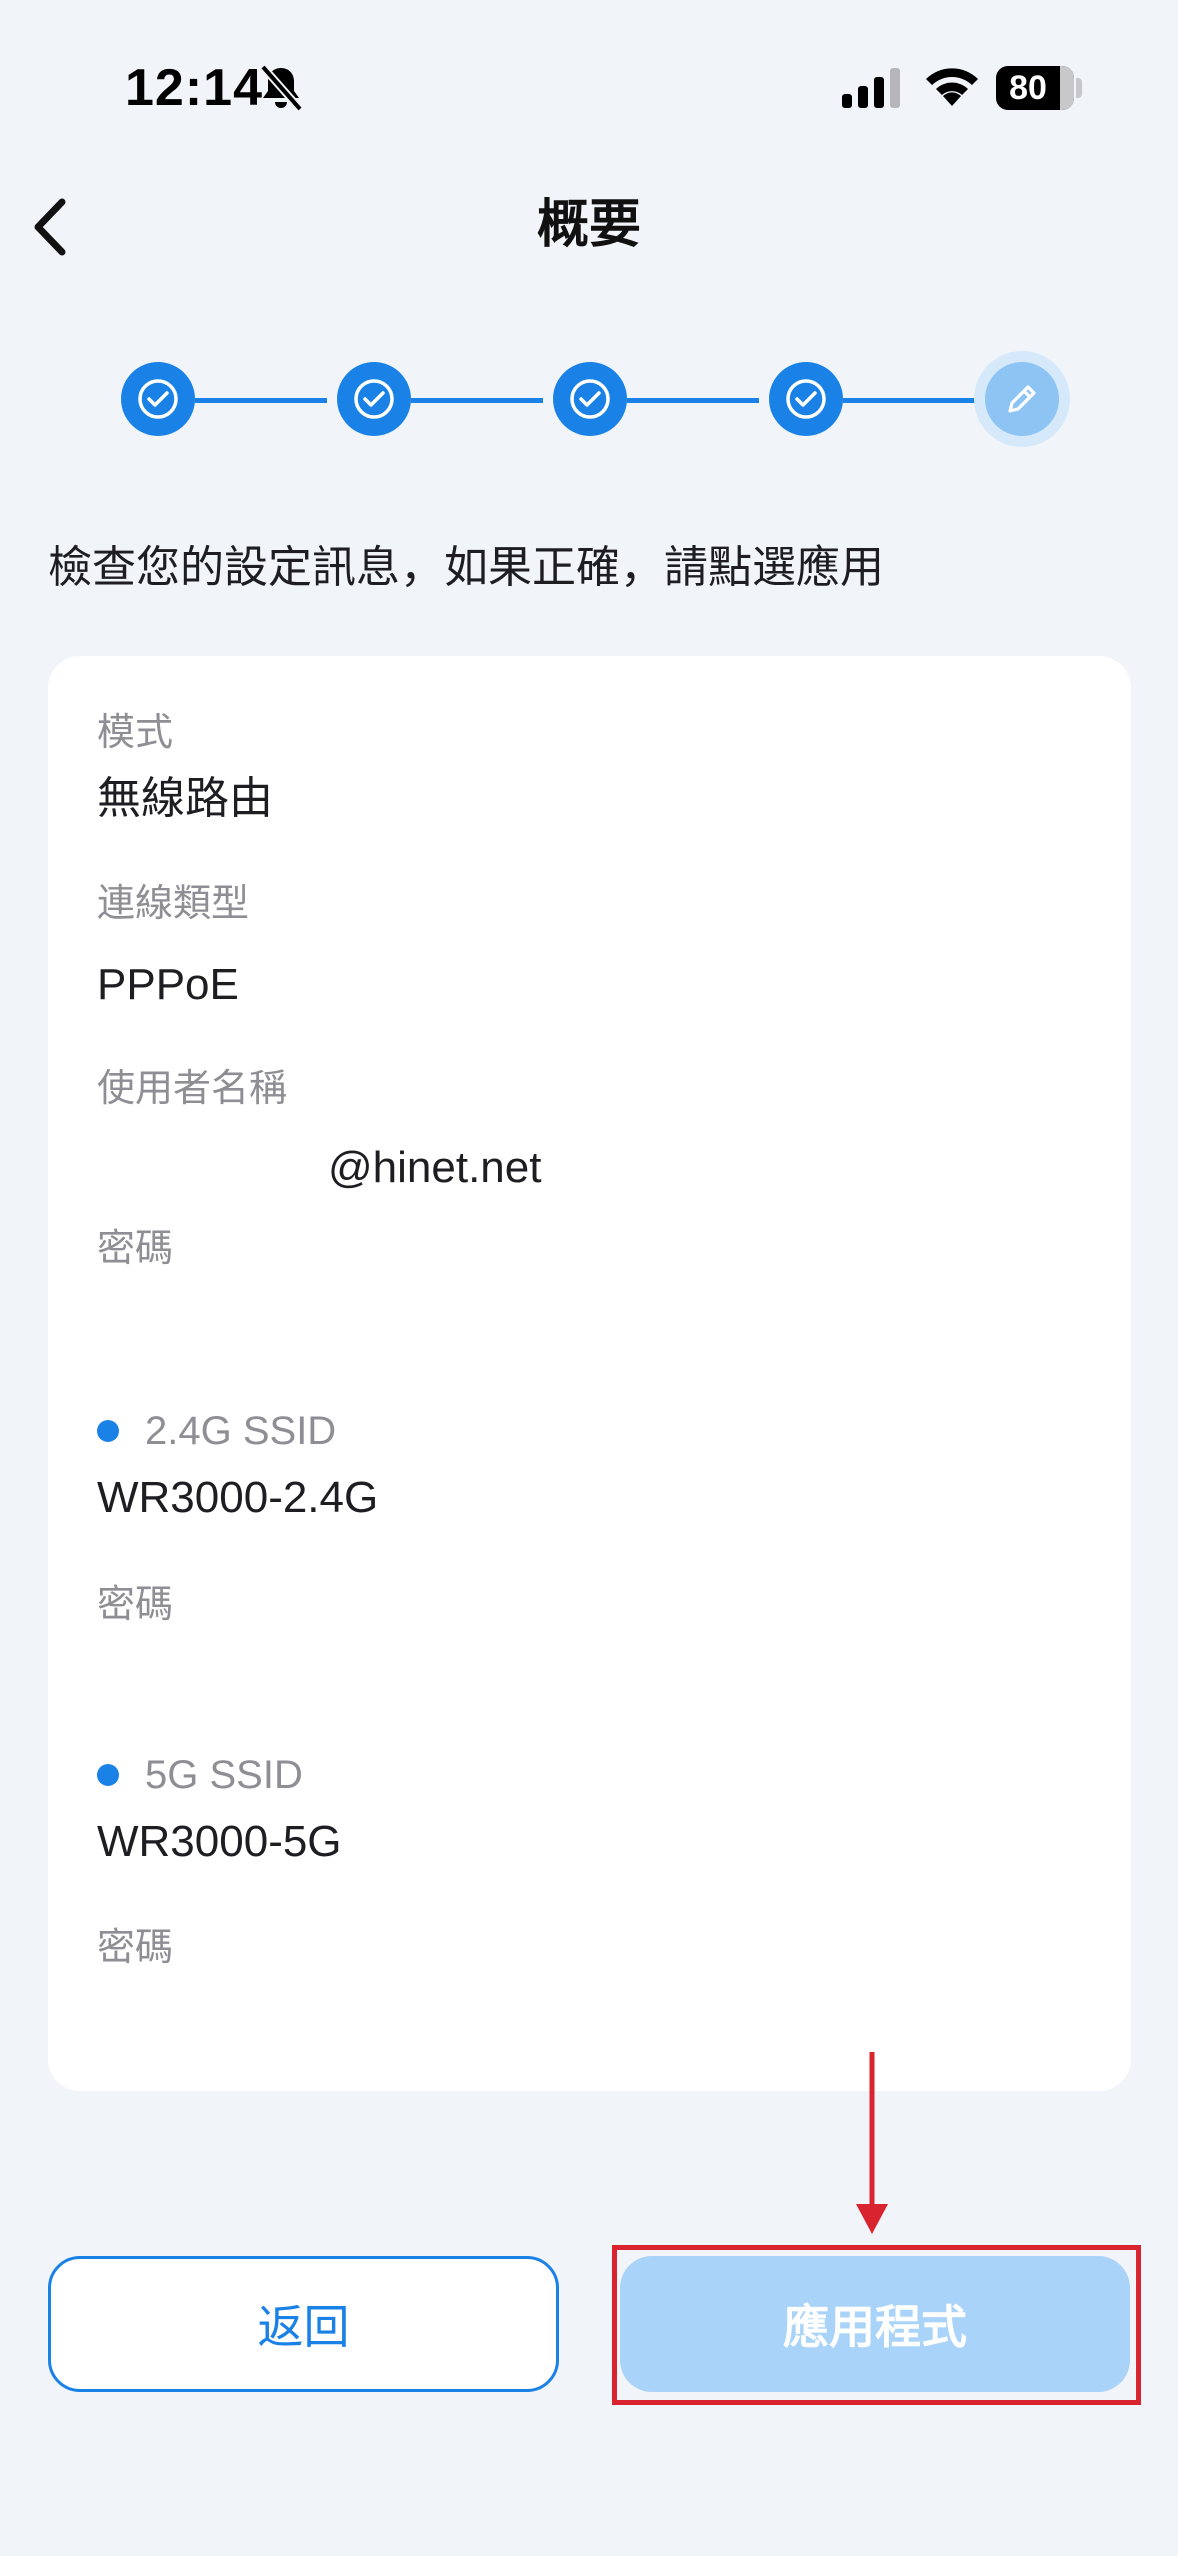  Describe the element at coordinates (871, 88) in the screenshot. I see `cellular-signal-icon` at that location.